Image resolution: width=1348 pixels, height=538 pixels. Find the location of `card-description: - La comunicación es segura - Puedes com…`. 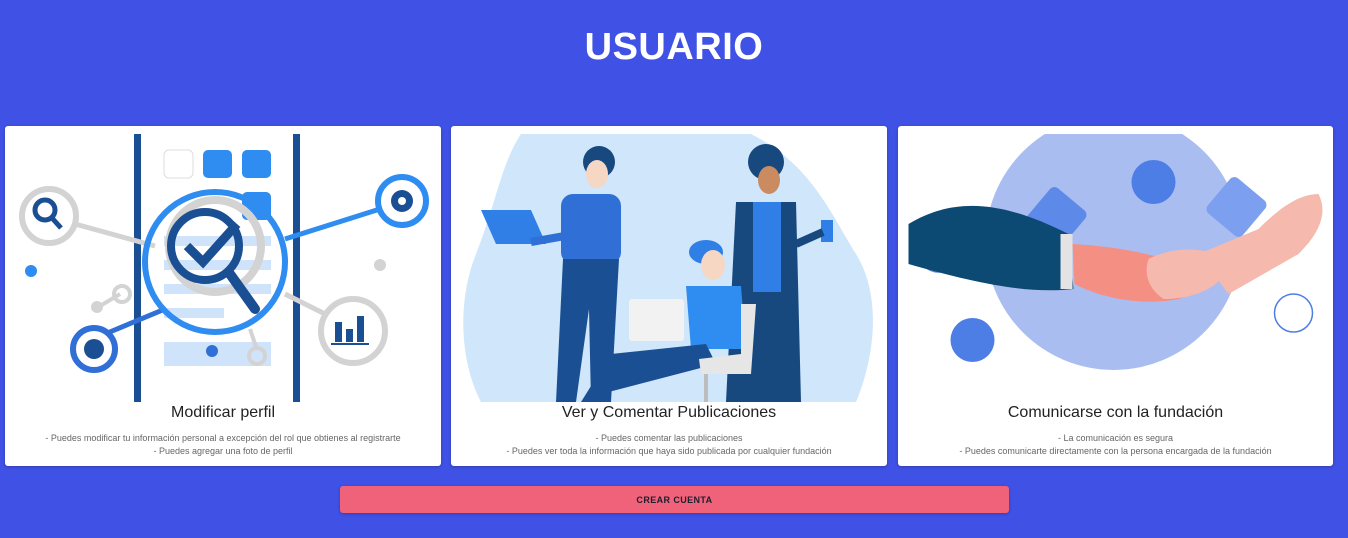

card-description: - La comunicación es segura - Puedes com… is located at coordinates (1115, 445).